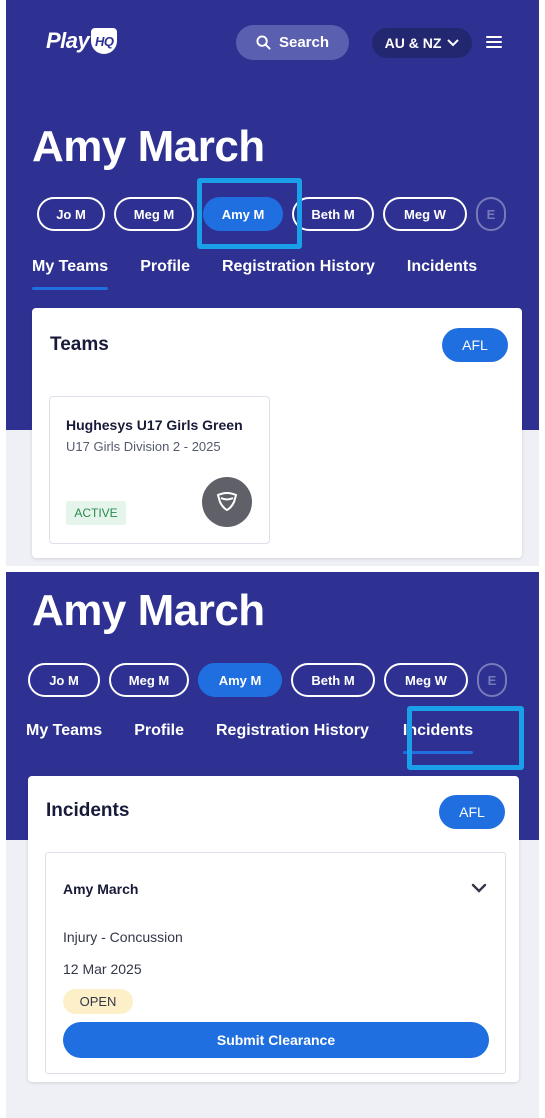  I want to click on status-badge: OPEN, so click(98, 1001).